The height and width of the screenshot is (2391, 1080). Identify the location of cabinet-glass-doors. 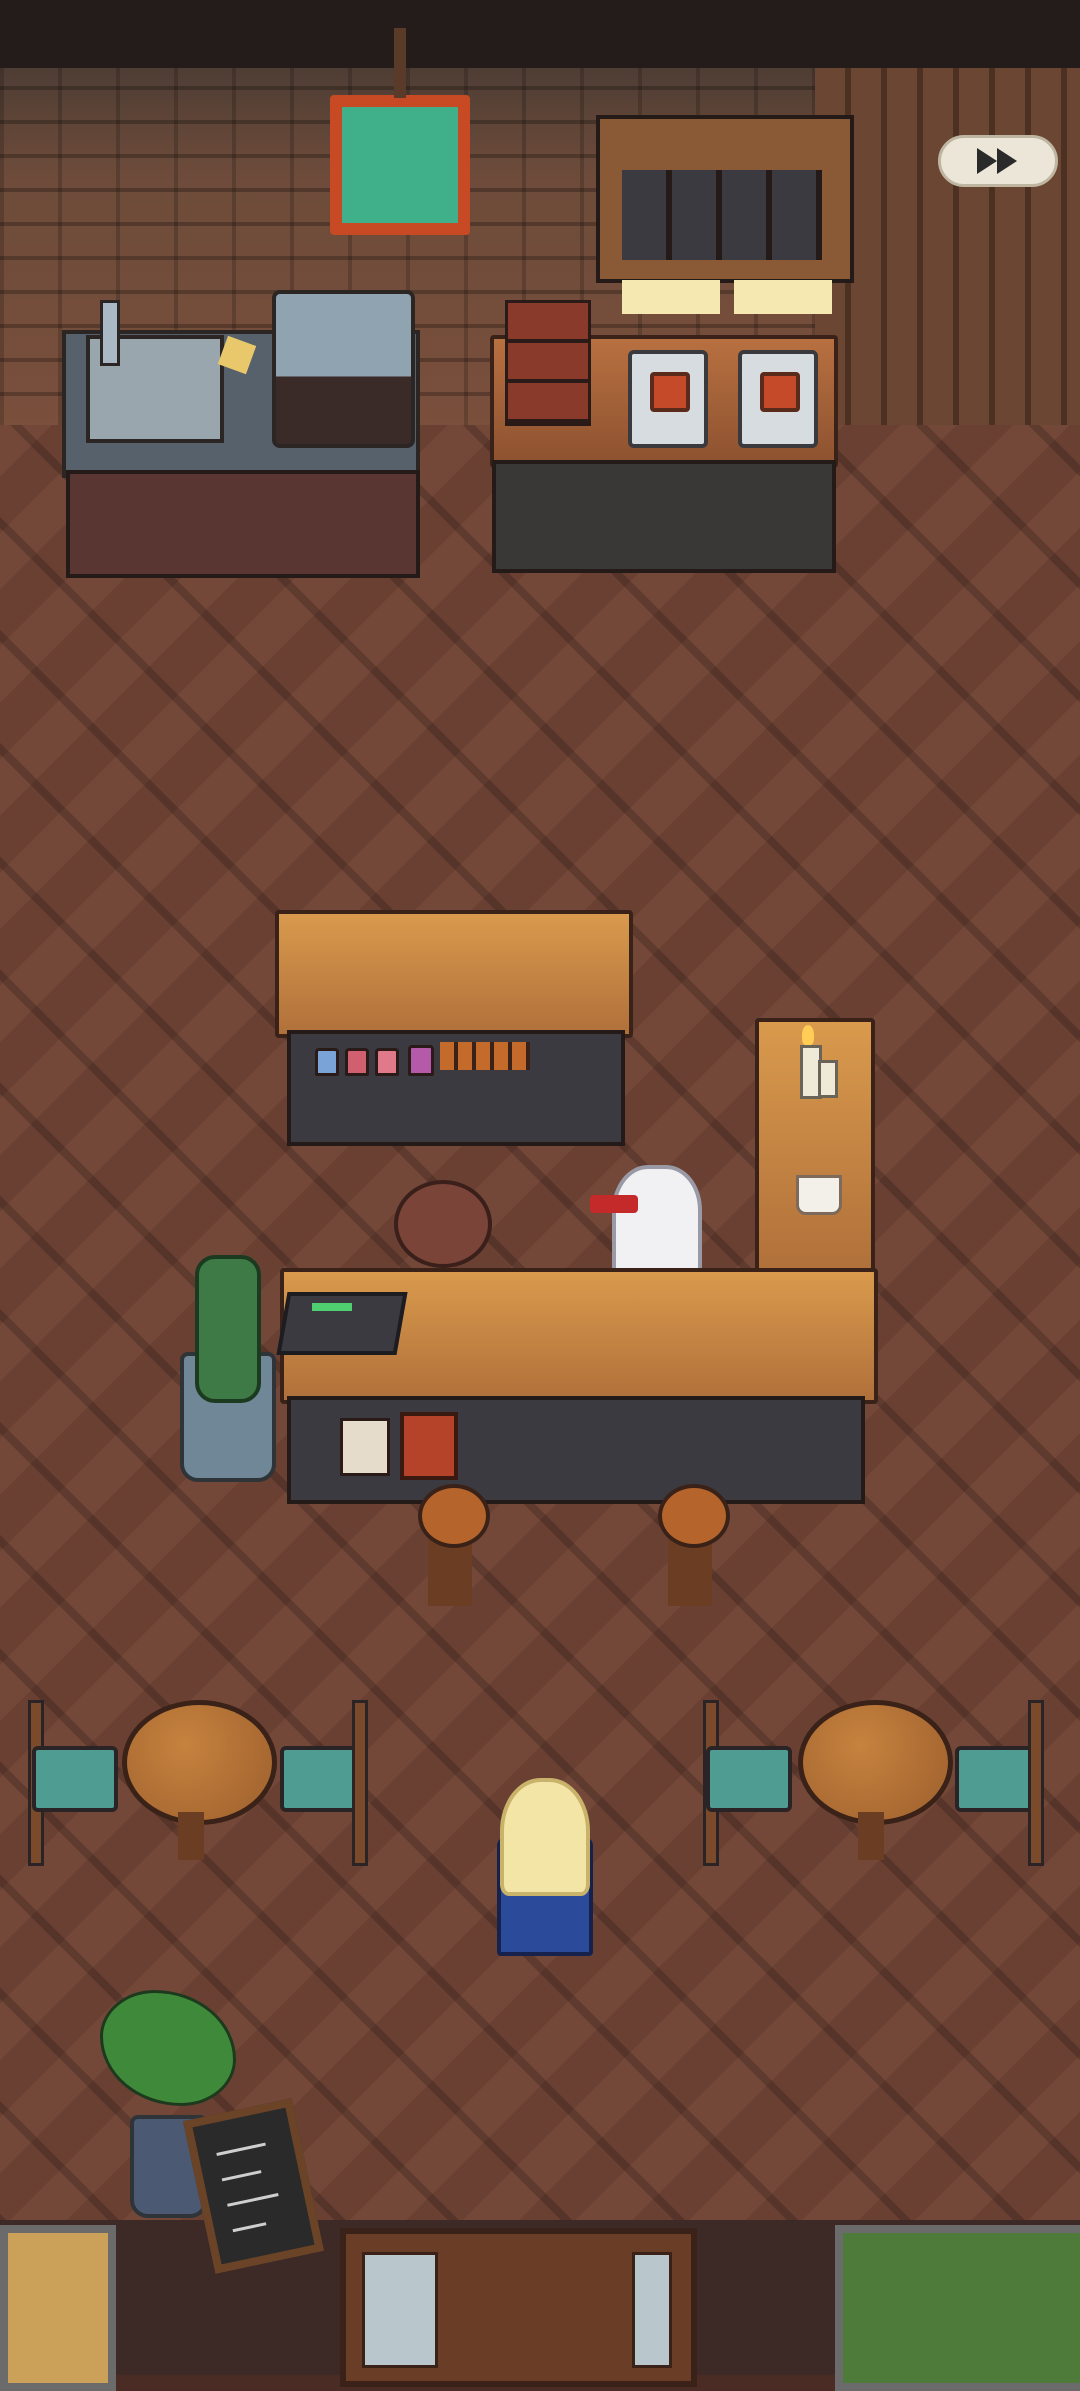
(722, 215).